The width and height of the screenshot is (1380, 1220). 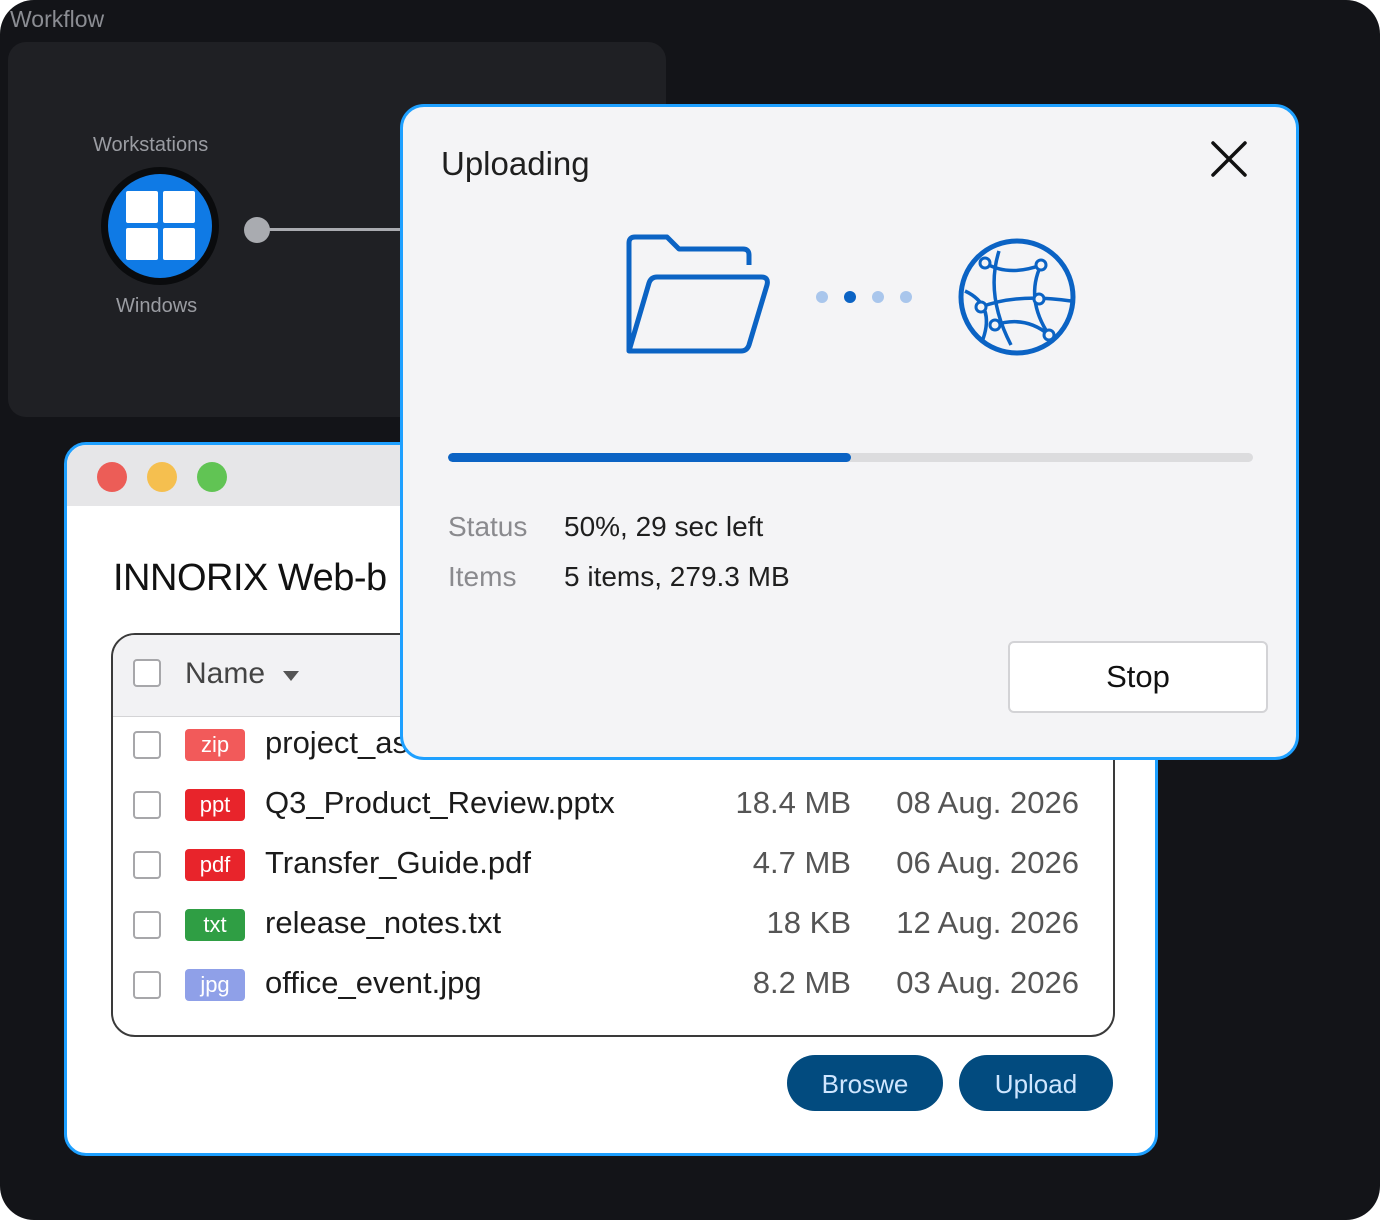 What do you see at coordinates (291, 676) in the screenshot?
I see `sort-caret-icon` at bounding box center [291, 676].